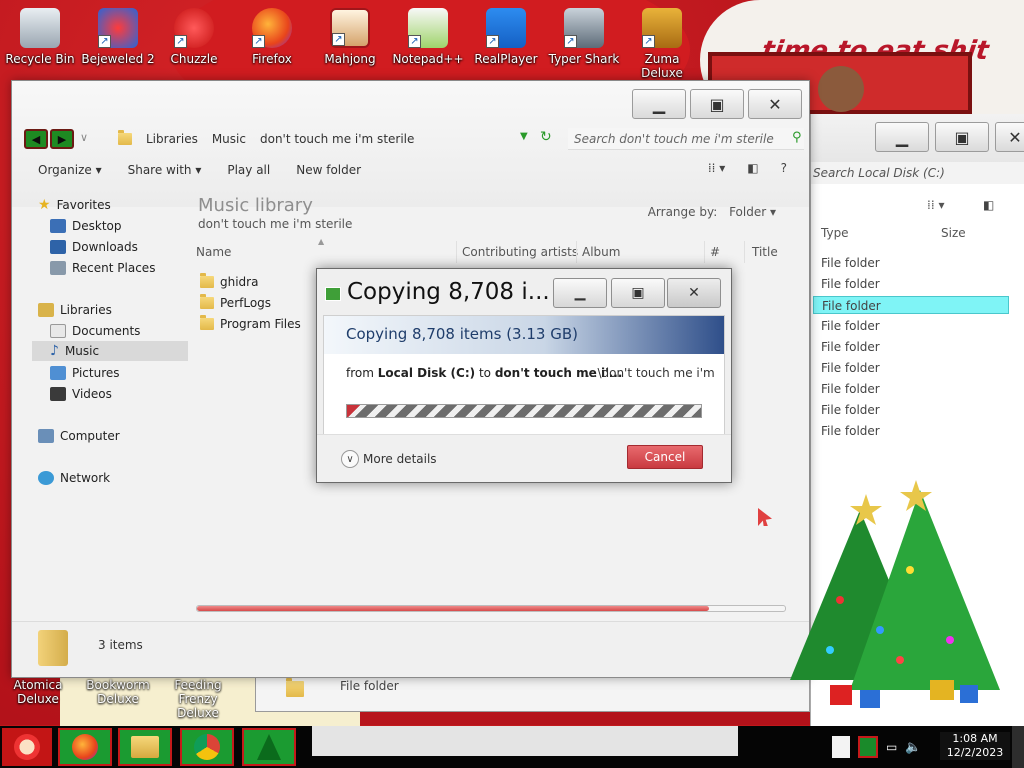 This screenshot has width=1024, height=768. I want to click on nav-pictures: Pictures, so click(85, 373).